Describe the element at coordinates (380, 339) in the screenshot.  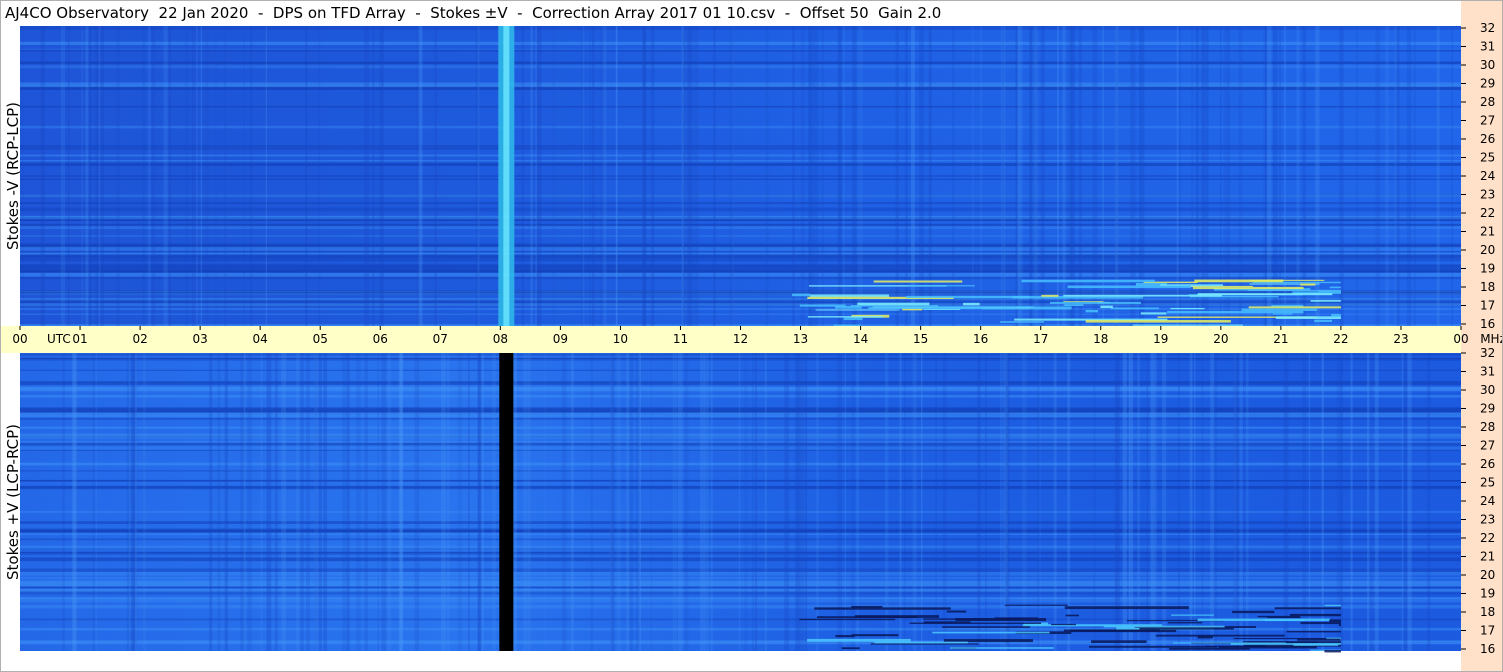
I see `time-tick-label: 06` at that location.